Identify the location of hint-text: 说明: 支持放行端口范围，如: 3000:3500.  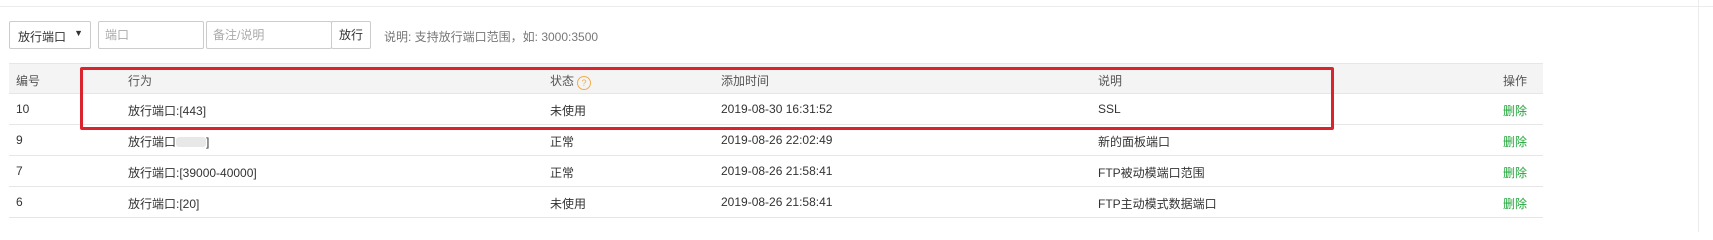
(491, 37).